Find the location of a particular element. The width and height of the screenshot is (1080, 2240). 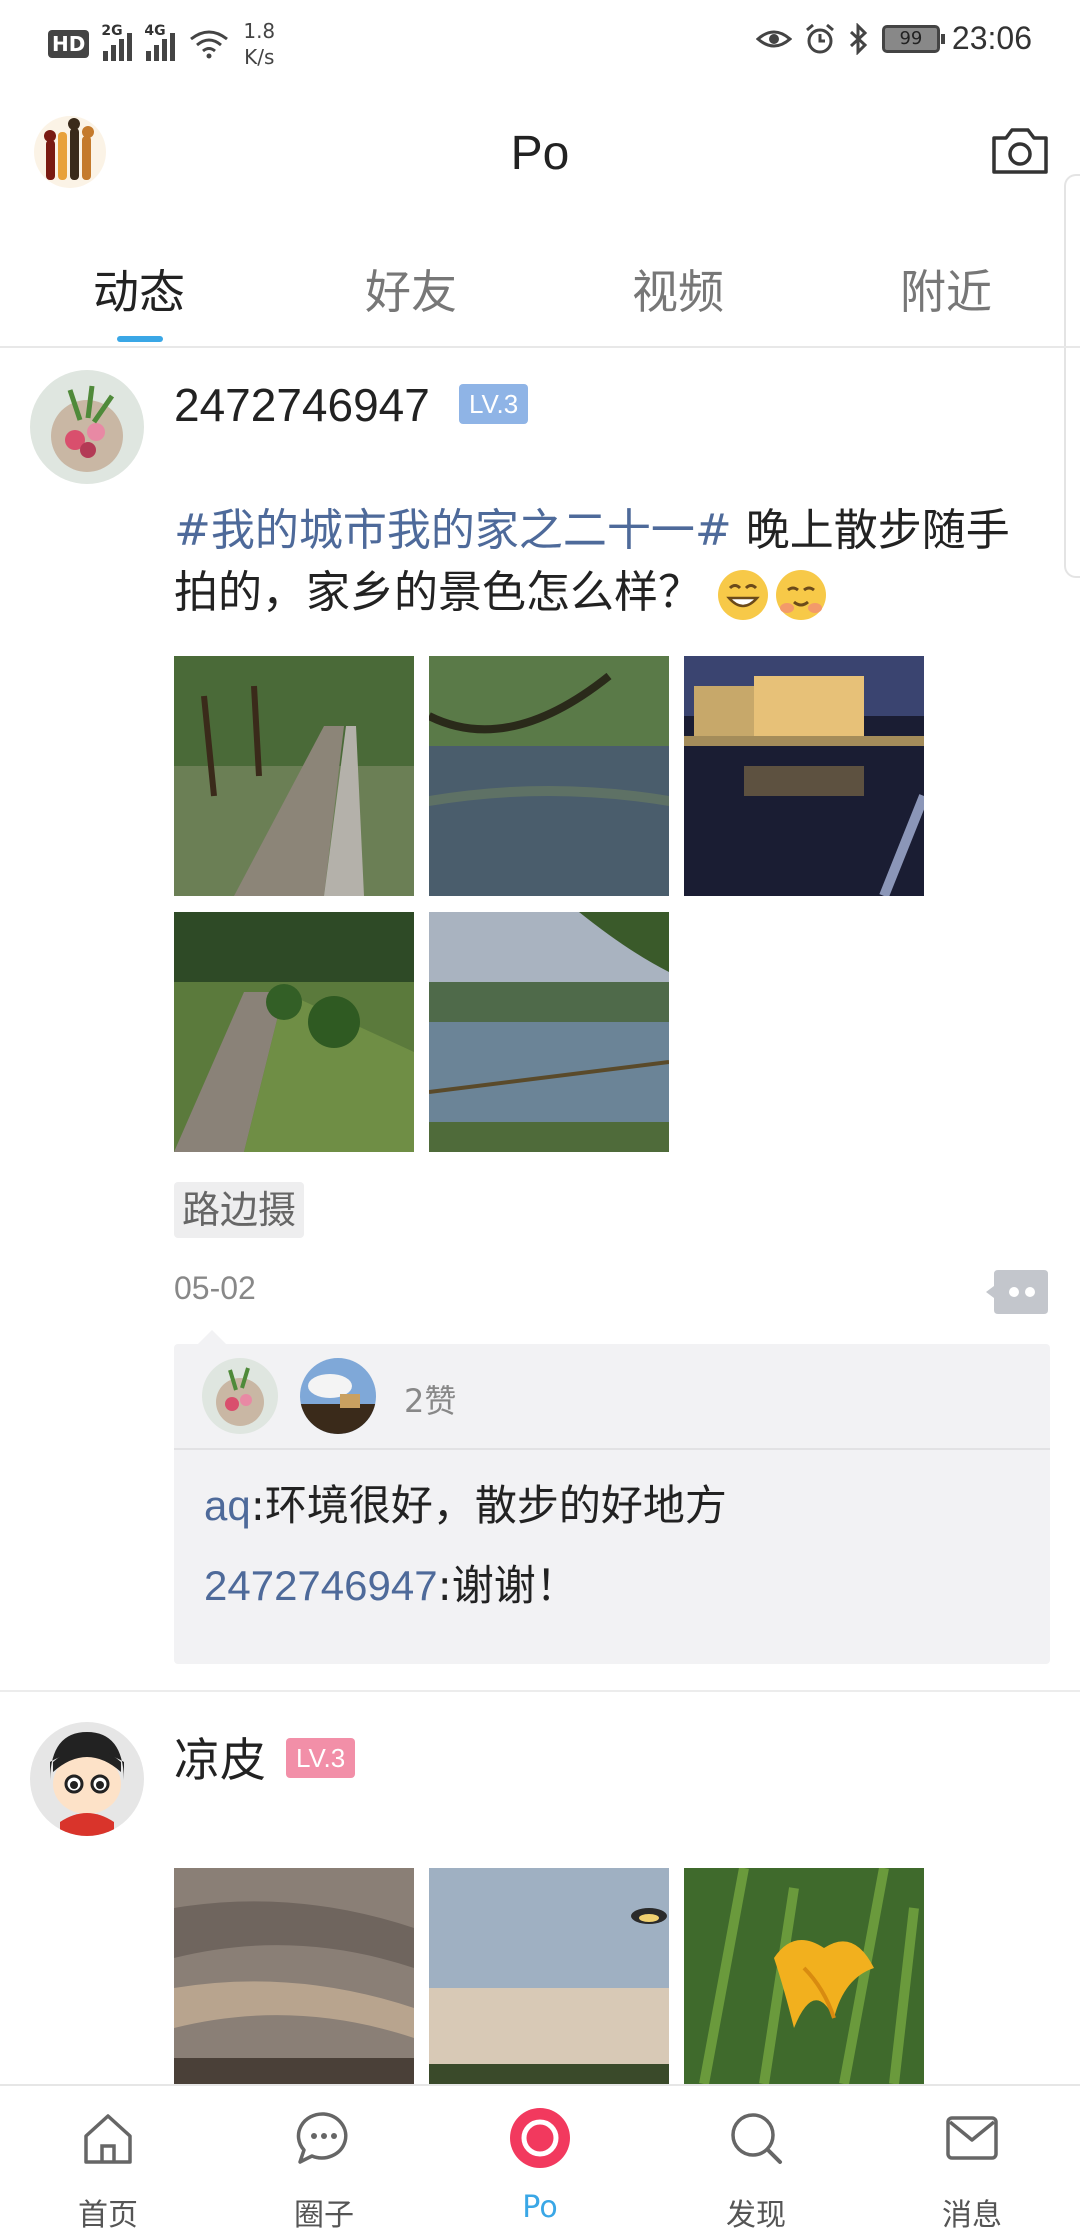

post-username: 凉皮 is located at coordinates (220, 1757).